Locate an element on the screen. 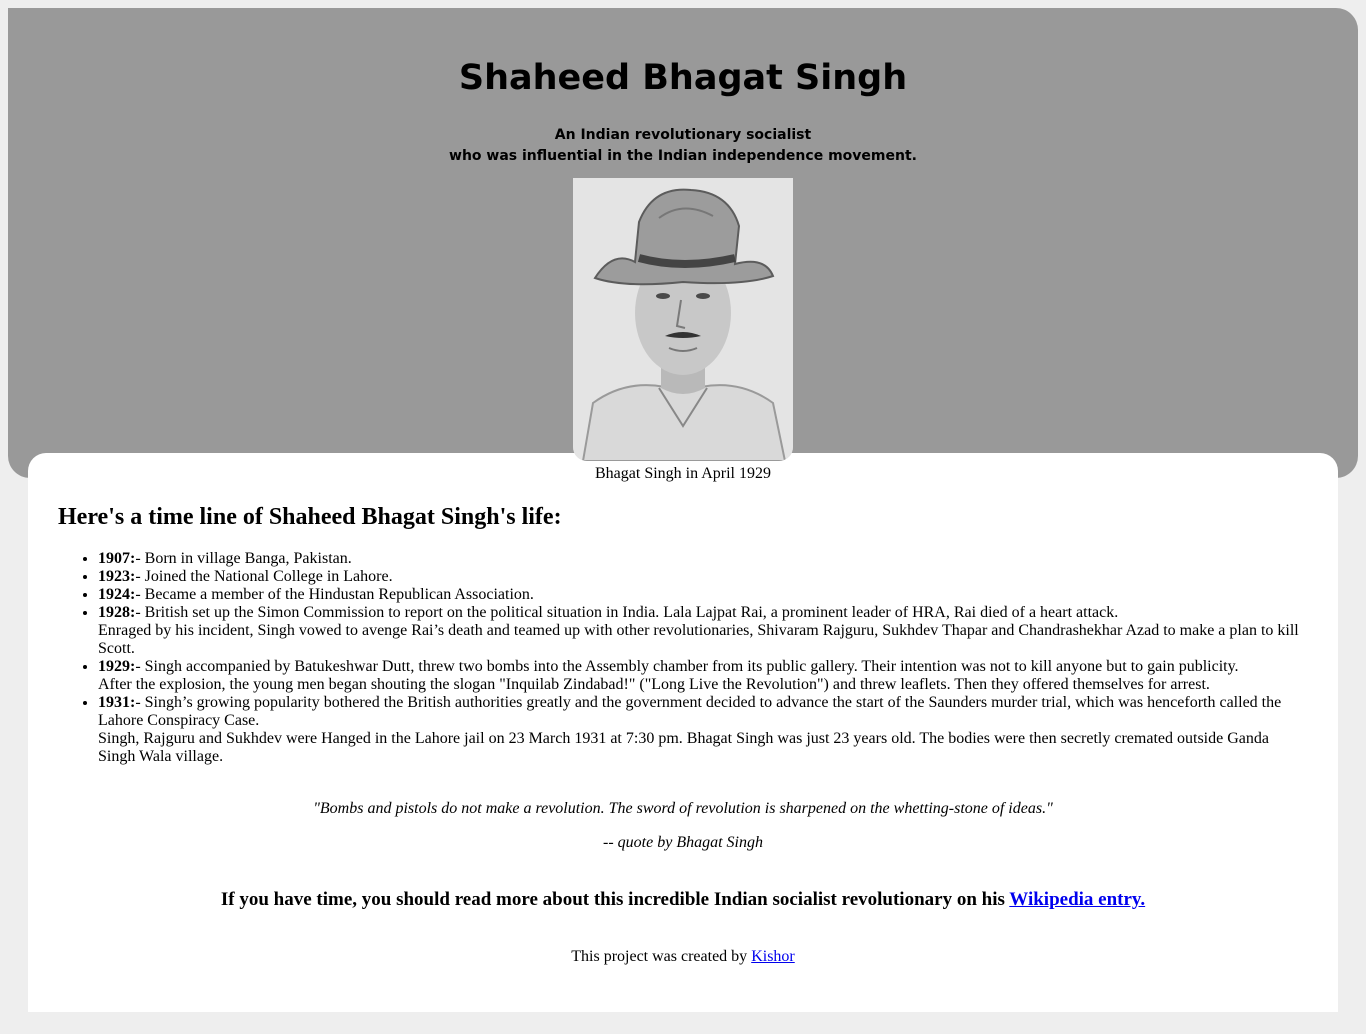 Image resolution: width=1366 pixels, height=1034 pixels. timeline-year: 1907: is located at coordinates (117, 558).